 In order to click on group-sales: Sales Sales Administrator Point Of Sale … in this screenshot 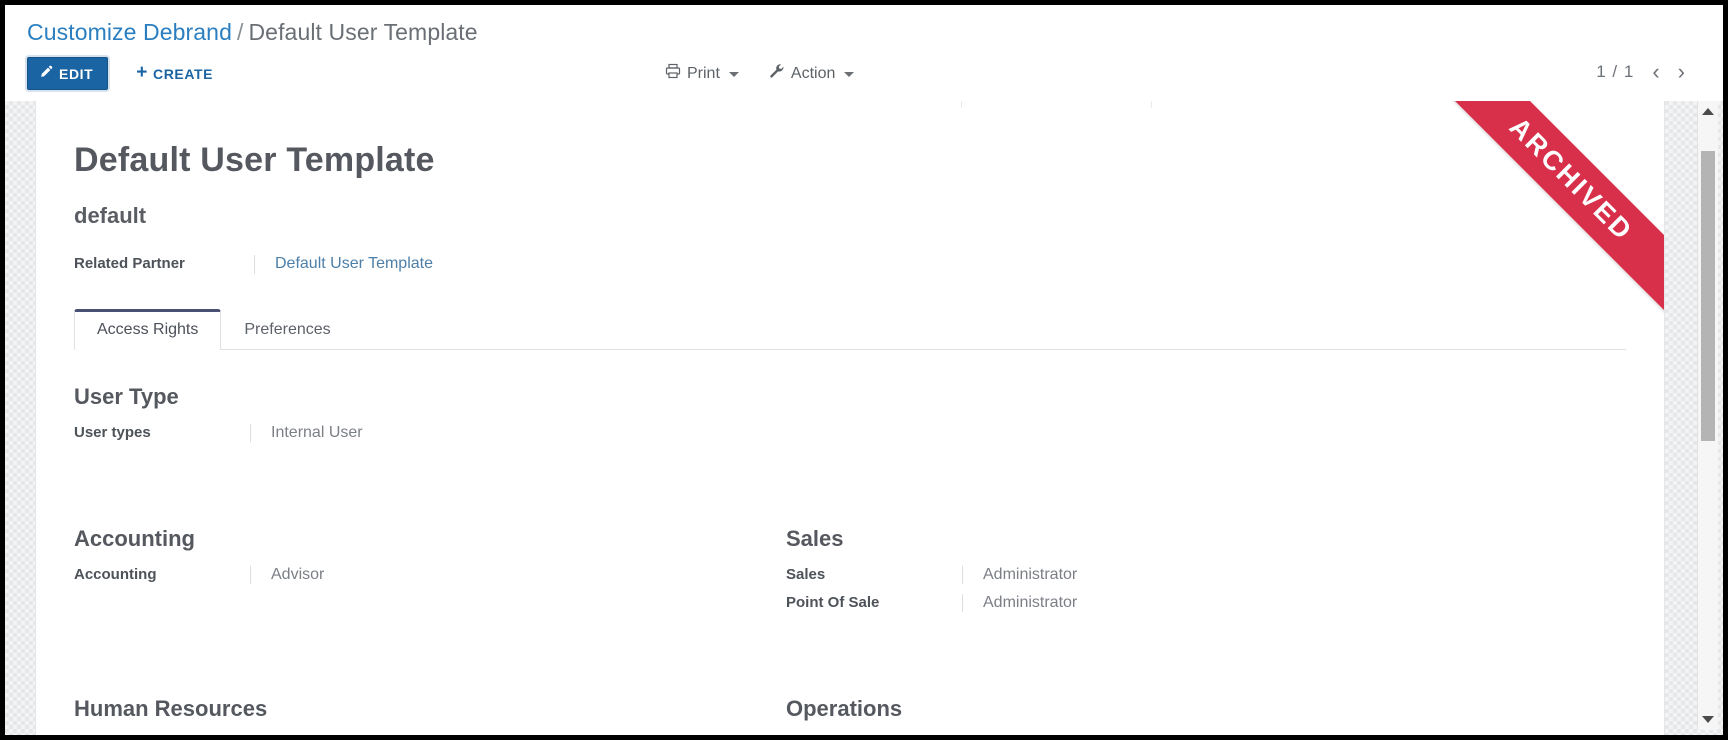, I will do `click(1142, 574)`.